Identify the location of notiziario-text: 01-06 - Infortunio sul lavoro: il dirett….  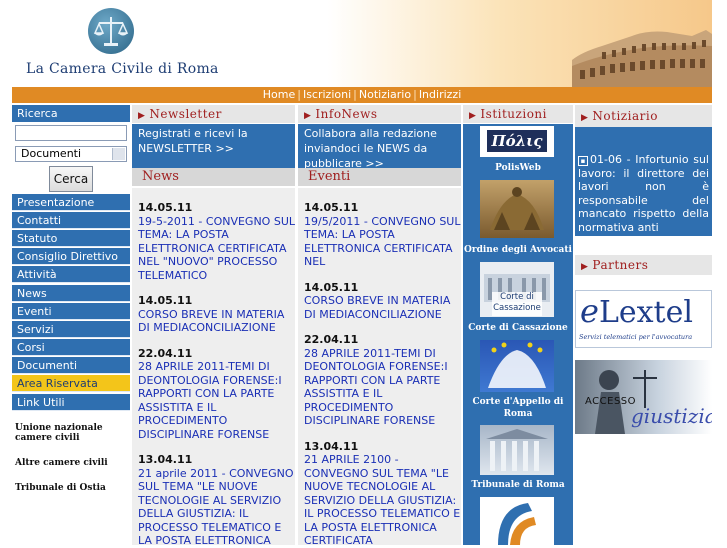
(643, 193).